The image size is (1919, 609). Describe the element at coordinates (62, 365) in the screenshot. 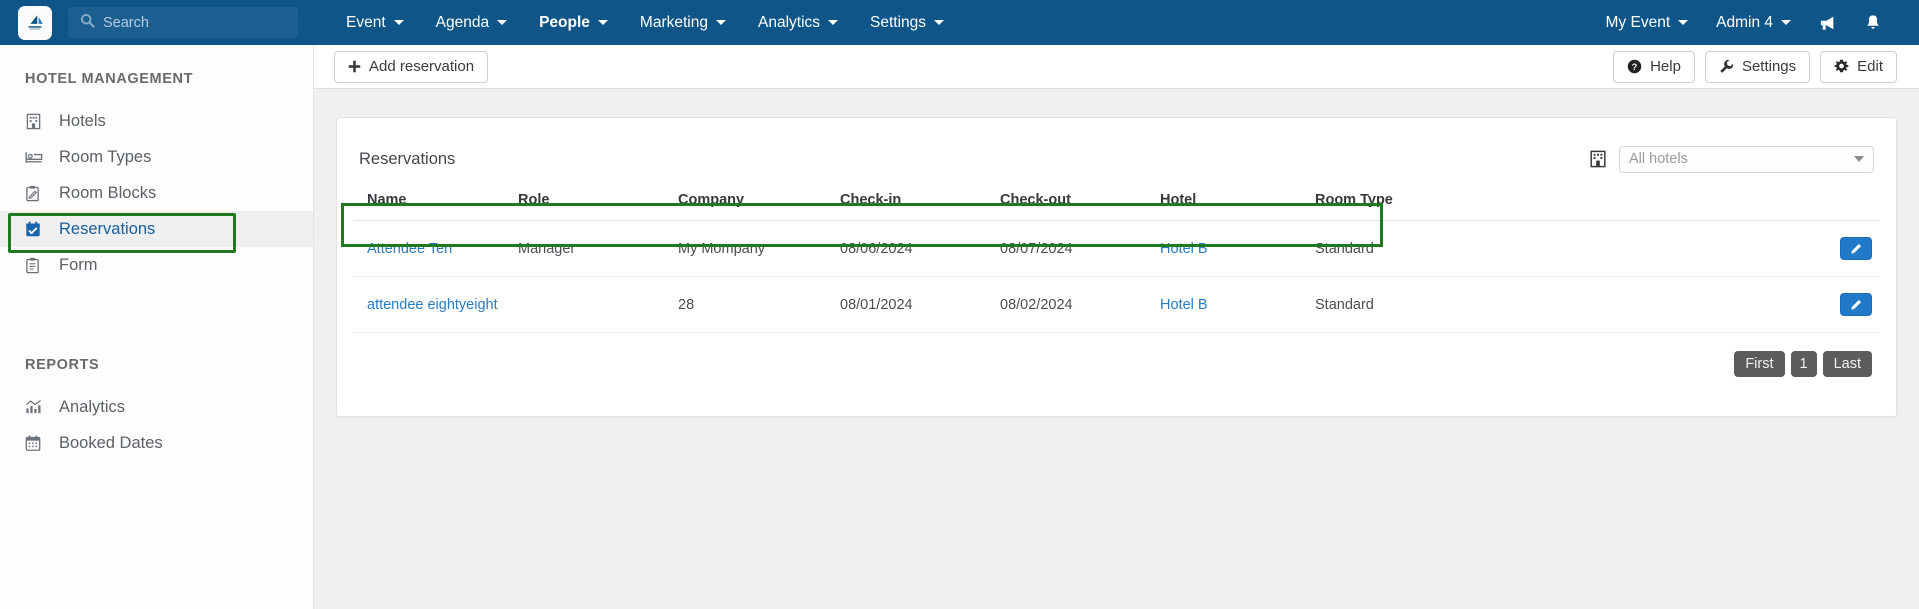

I see `sidebar-heading-reports: REPORTS` at that location.